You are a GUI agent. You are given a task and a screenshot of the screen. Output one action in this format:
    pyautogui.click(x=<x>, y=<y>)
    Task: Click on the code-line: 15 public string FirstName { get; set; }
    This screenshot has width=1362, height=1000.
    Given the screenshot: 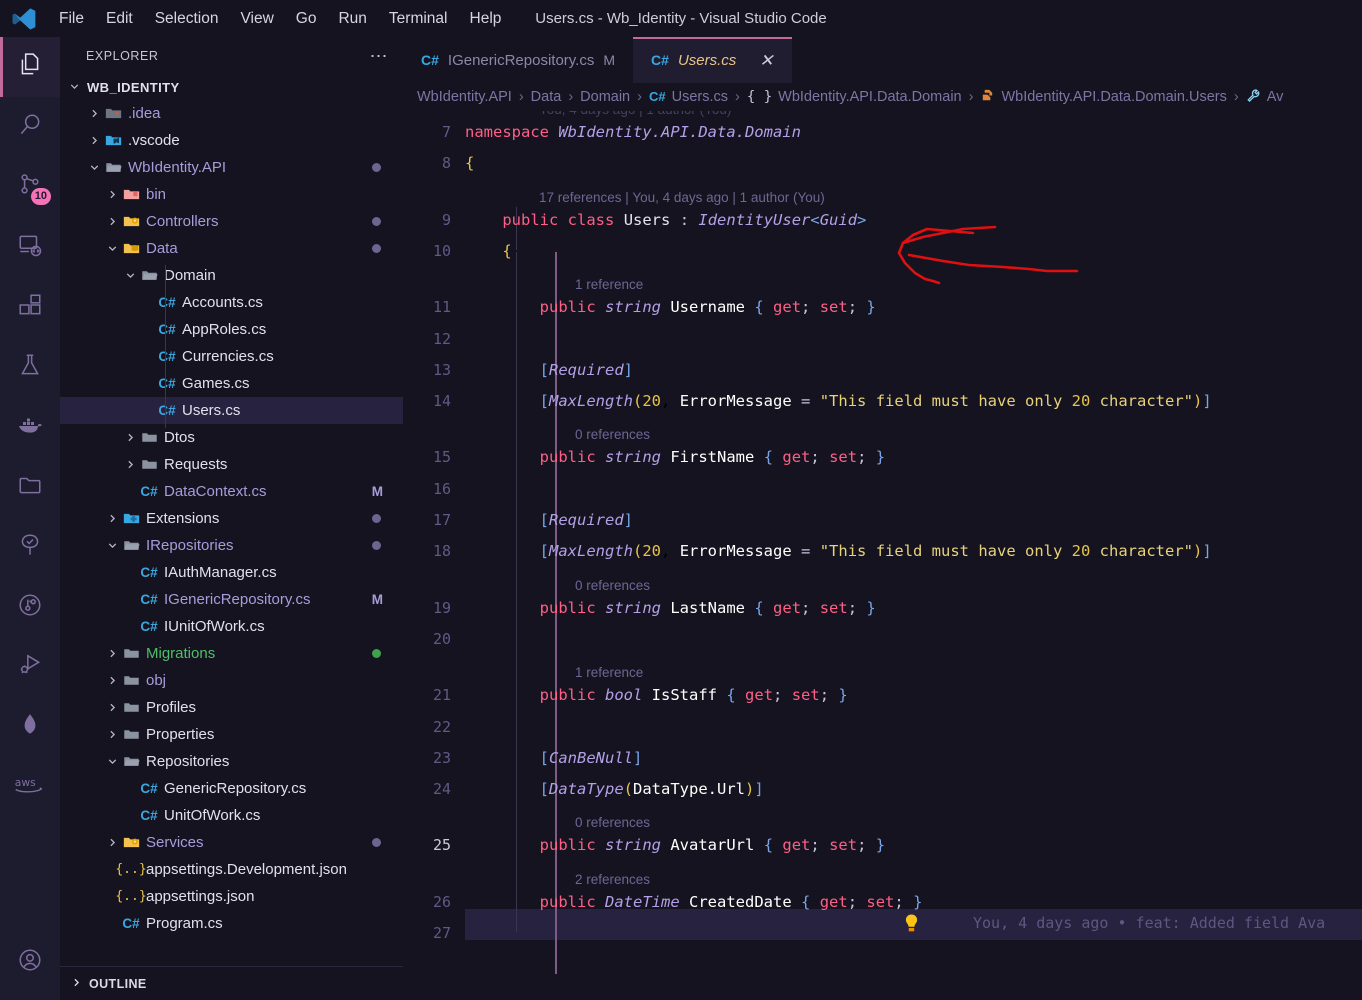 What is the action you would take?
    pyautogui.click(x=882, y=457)
    